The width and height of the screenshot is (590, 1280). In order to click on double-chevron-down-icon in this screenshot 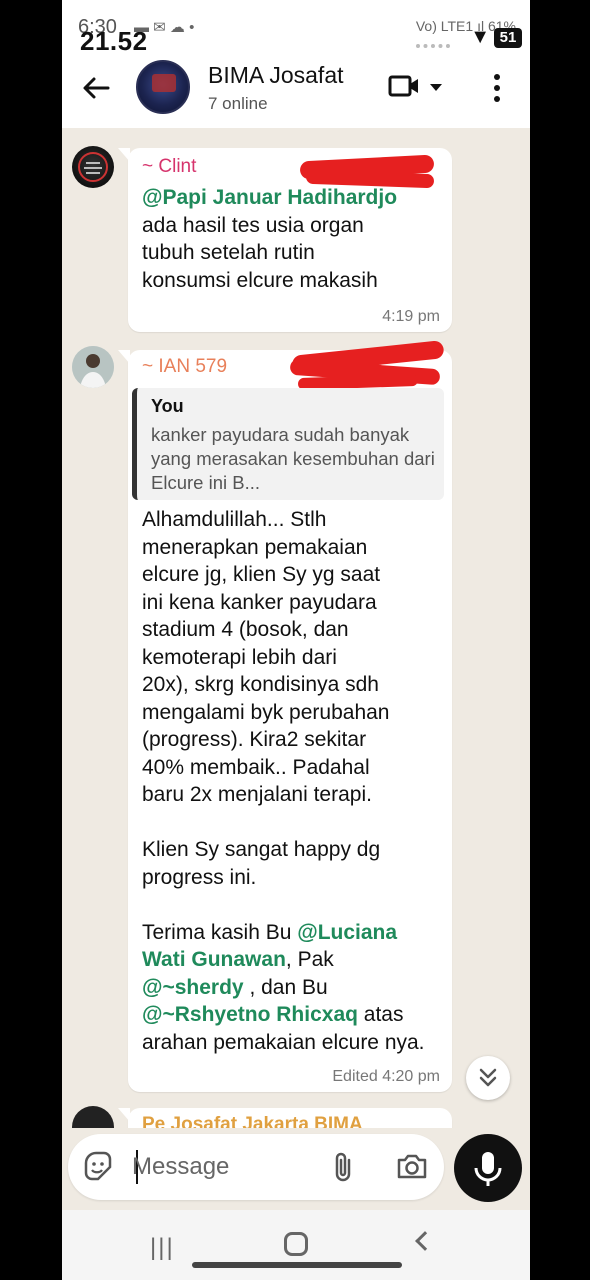, I will do `click(488, 1077)`.